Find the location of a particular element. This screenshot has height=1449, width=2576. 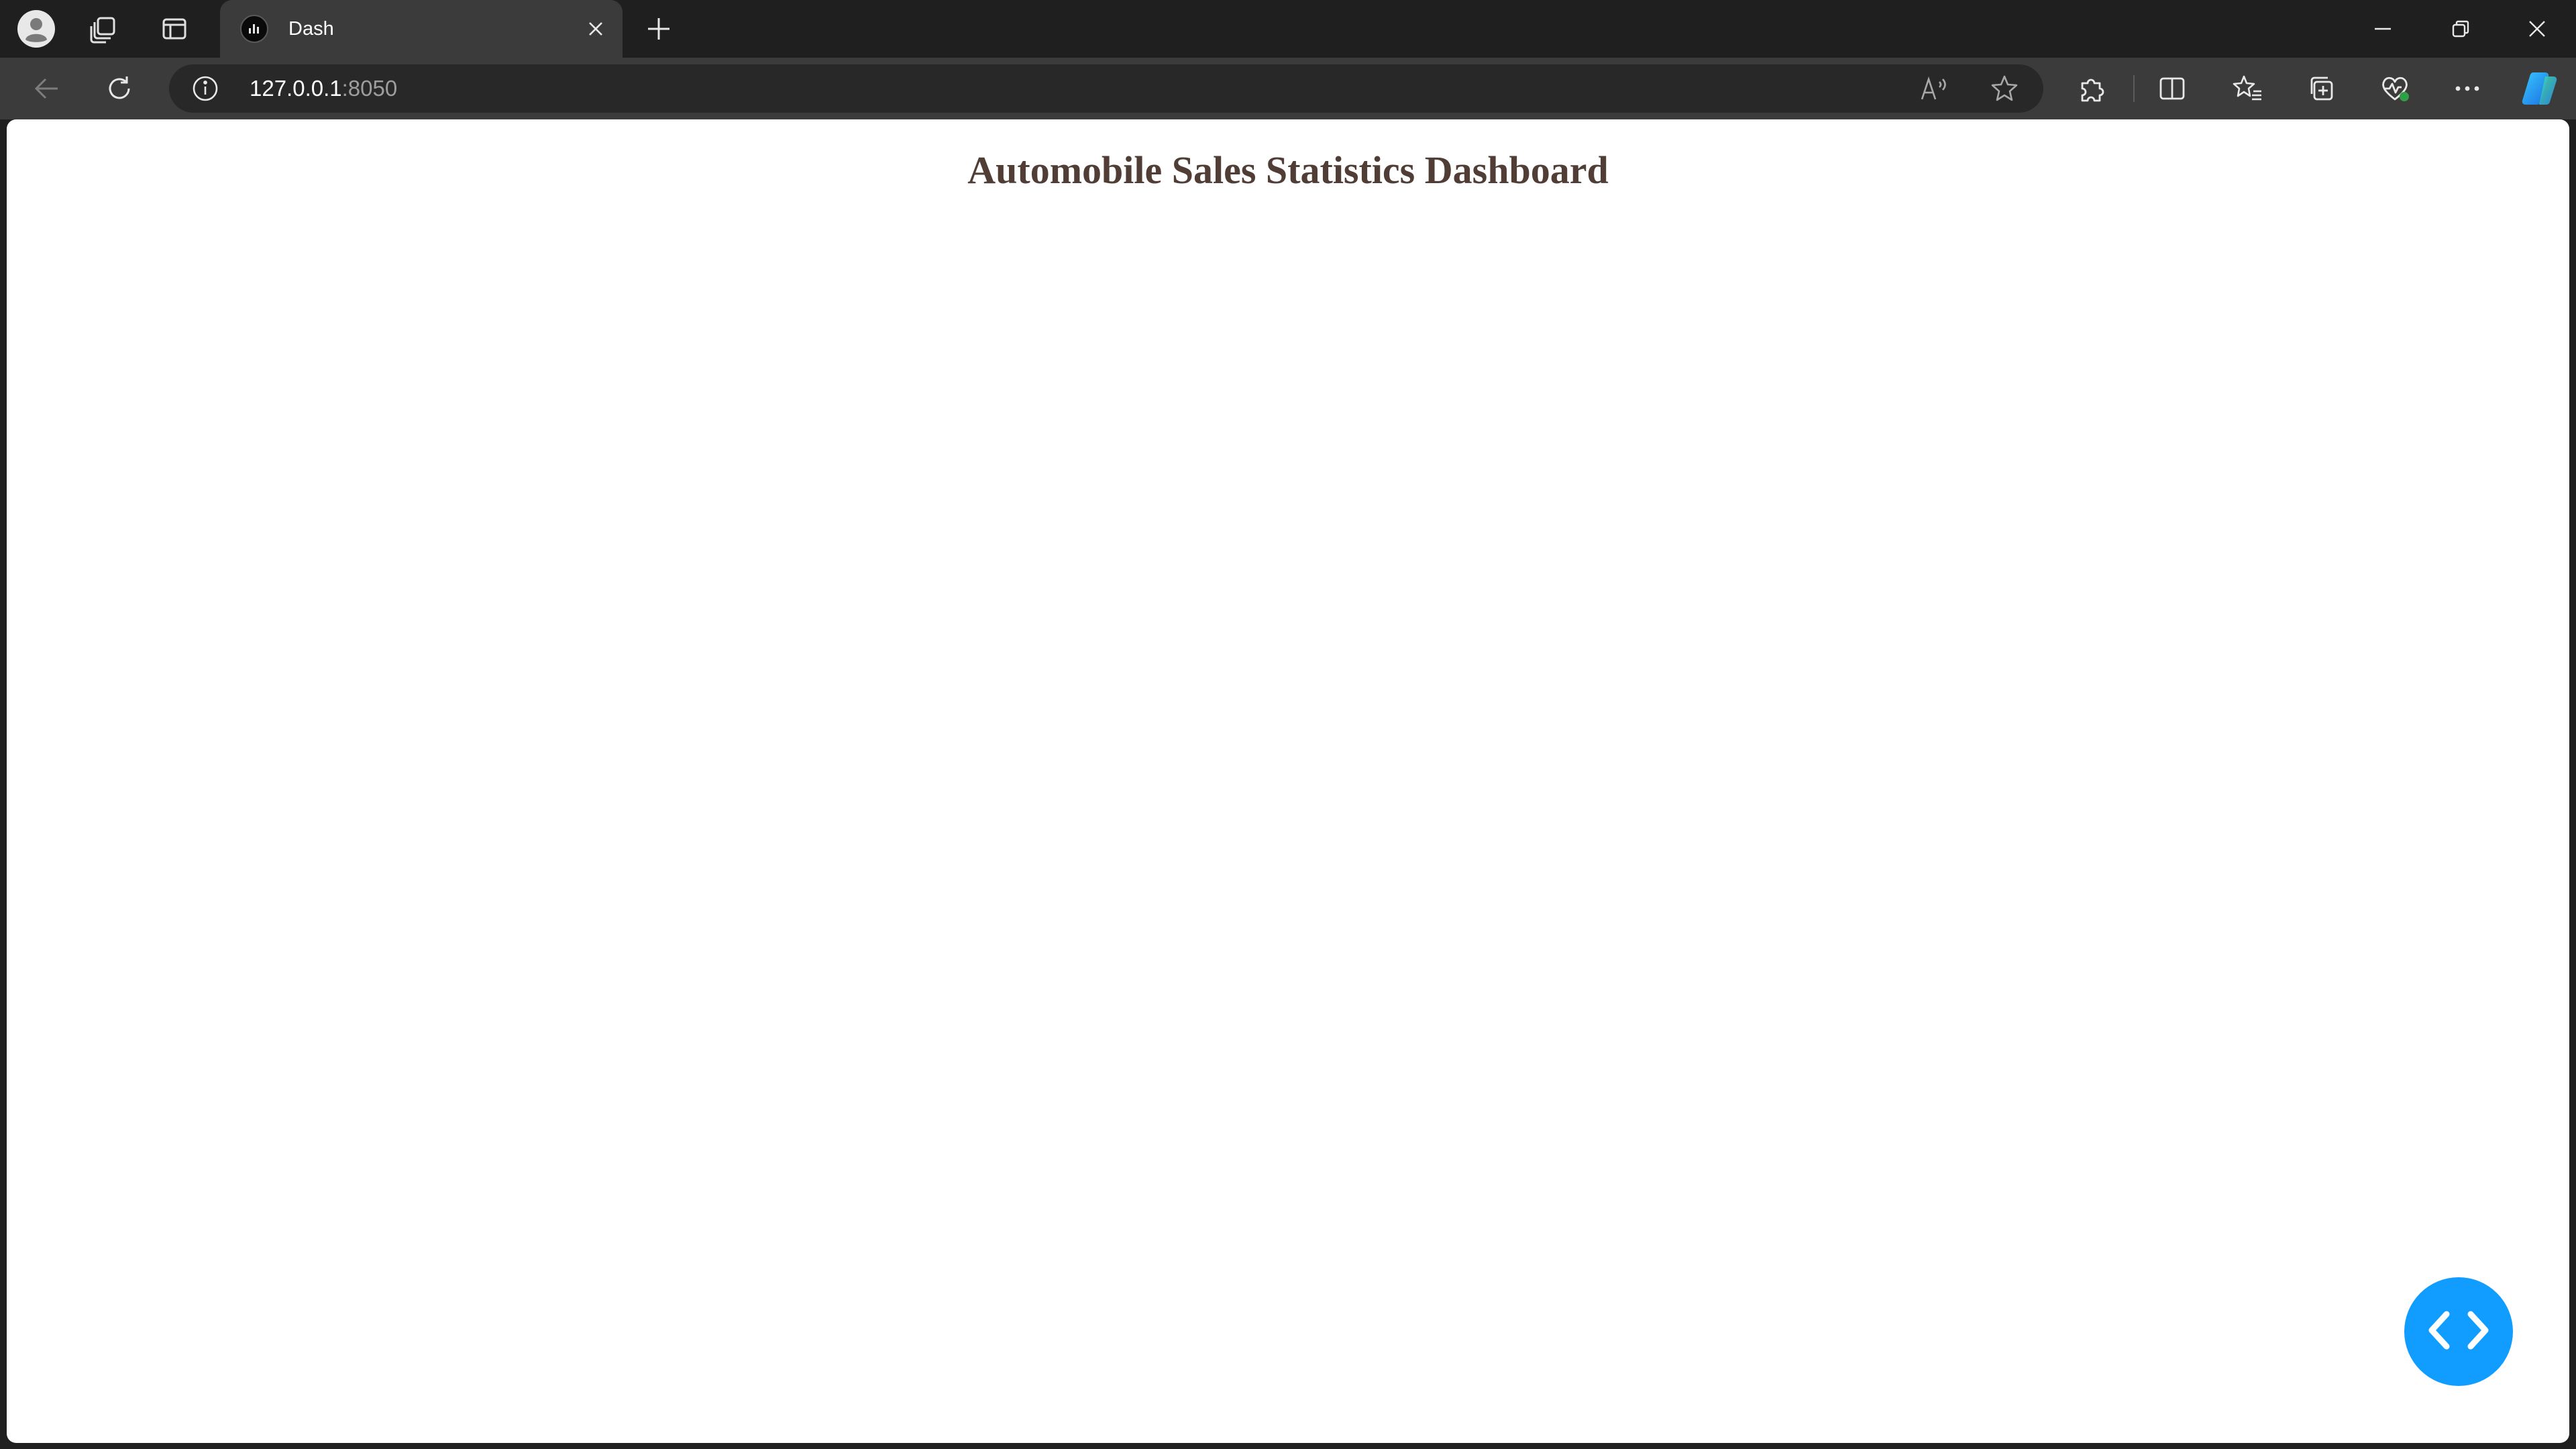

tab-strip: Dash is located at coordinates (1288, 29).